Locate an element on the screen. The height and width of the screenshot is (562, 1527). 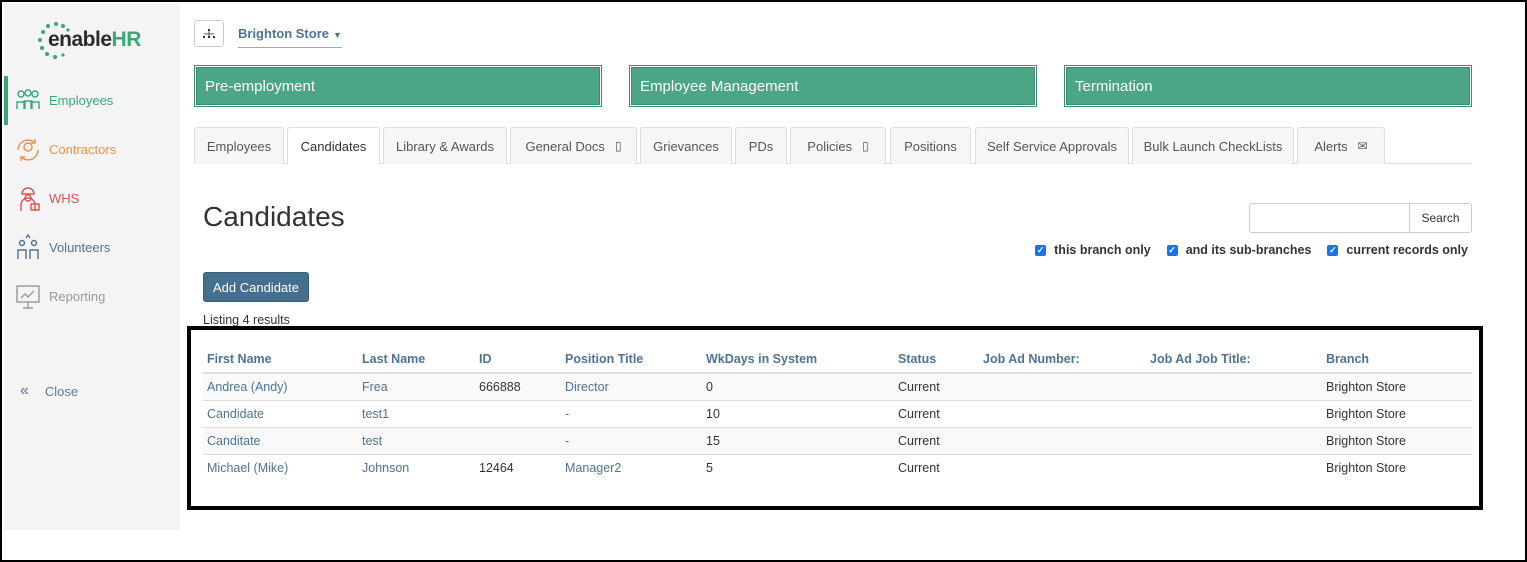
page-title: Candidates is located at coordinates (274, 216).